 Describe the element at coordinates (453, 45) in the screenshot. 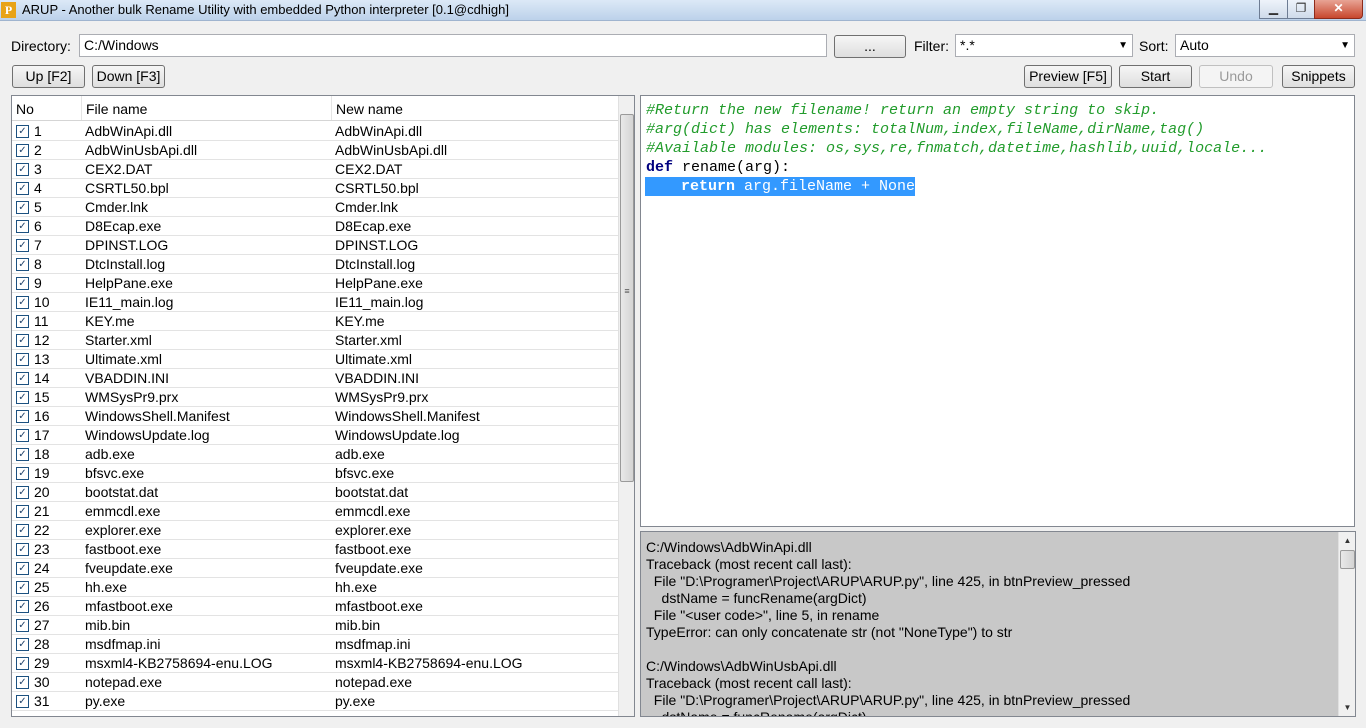

I see `directory-input: C:/Windows` at that location.